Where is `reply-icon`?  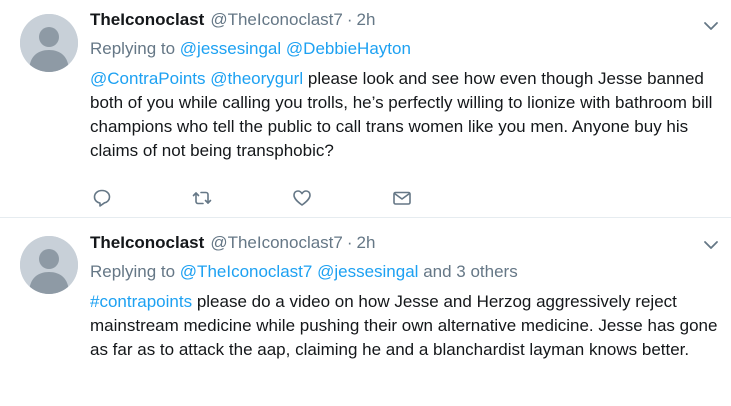 reply-icon is located at coordinates (102, 198).